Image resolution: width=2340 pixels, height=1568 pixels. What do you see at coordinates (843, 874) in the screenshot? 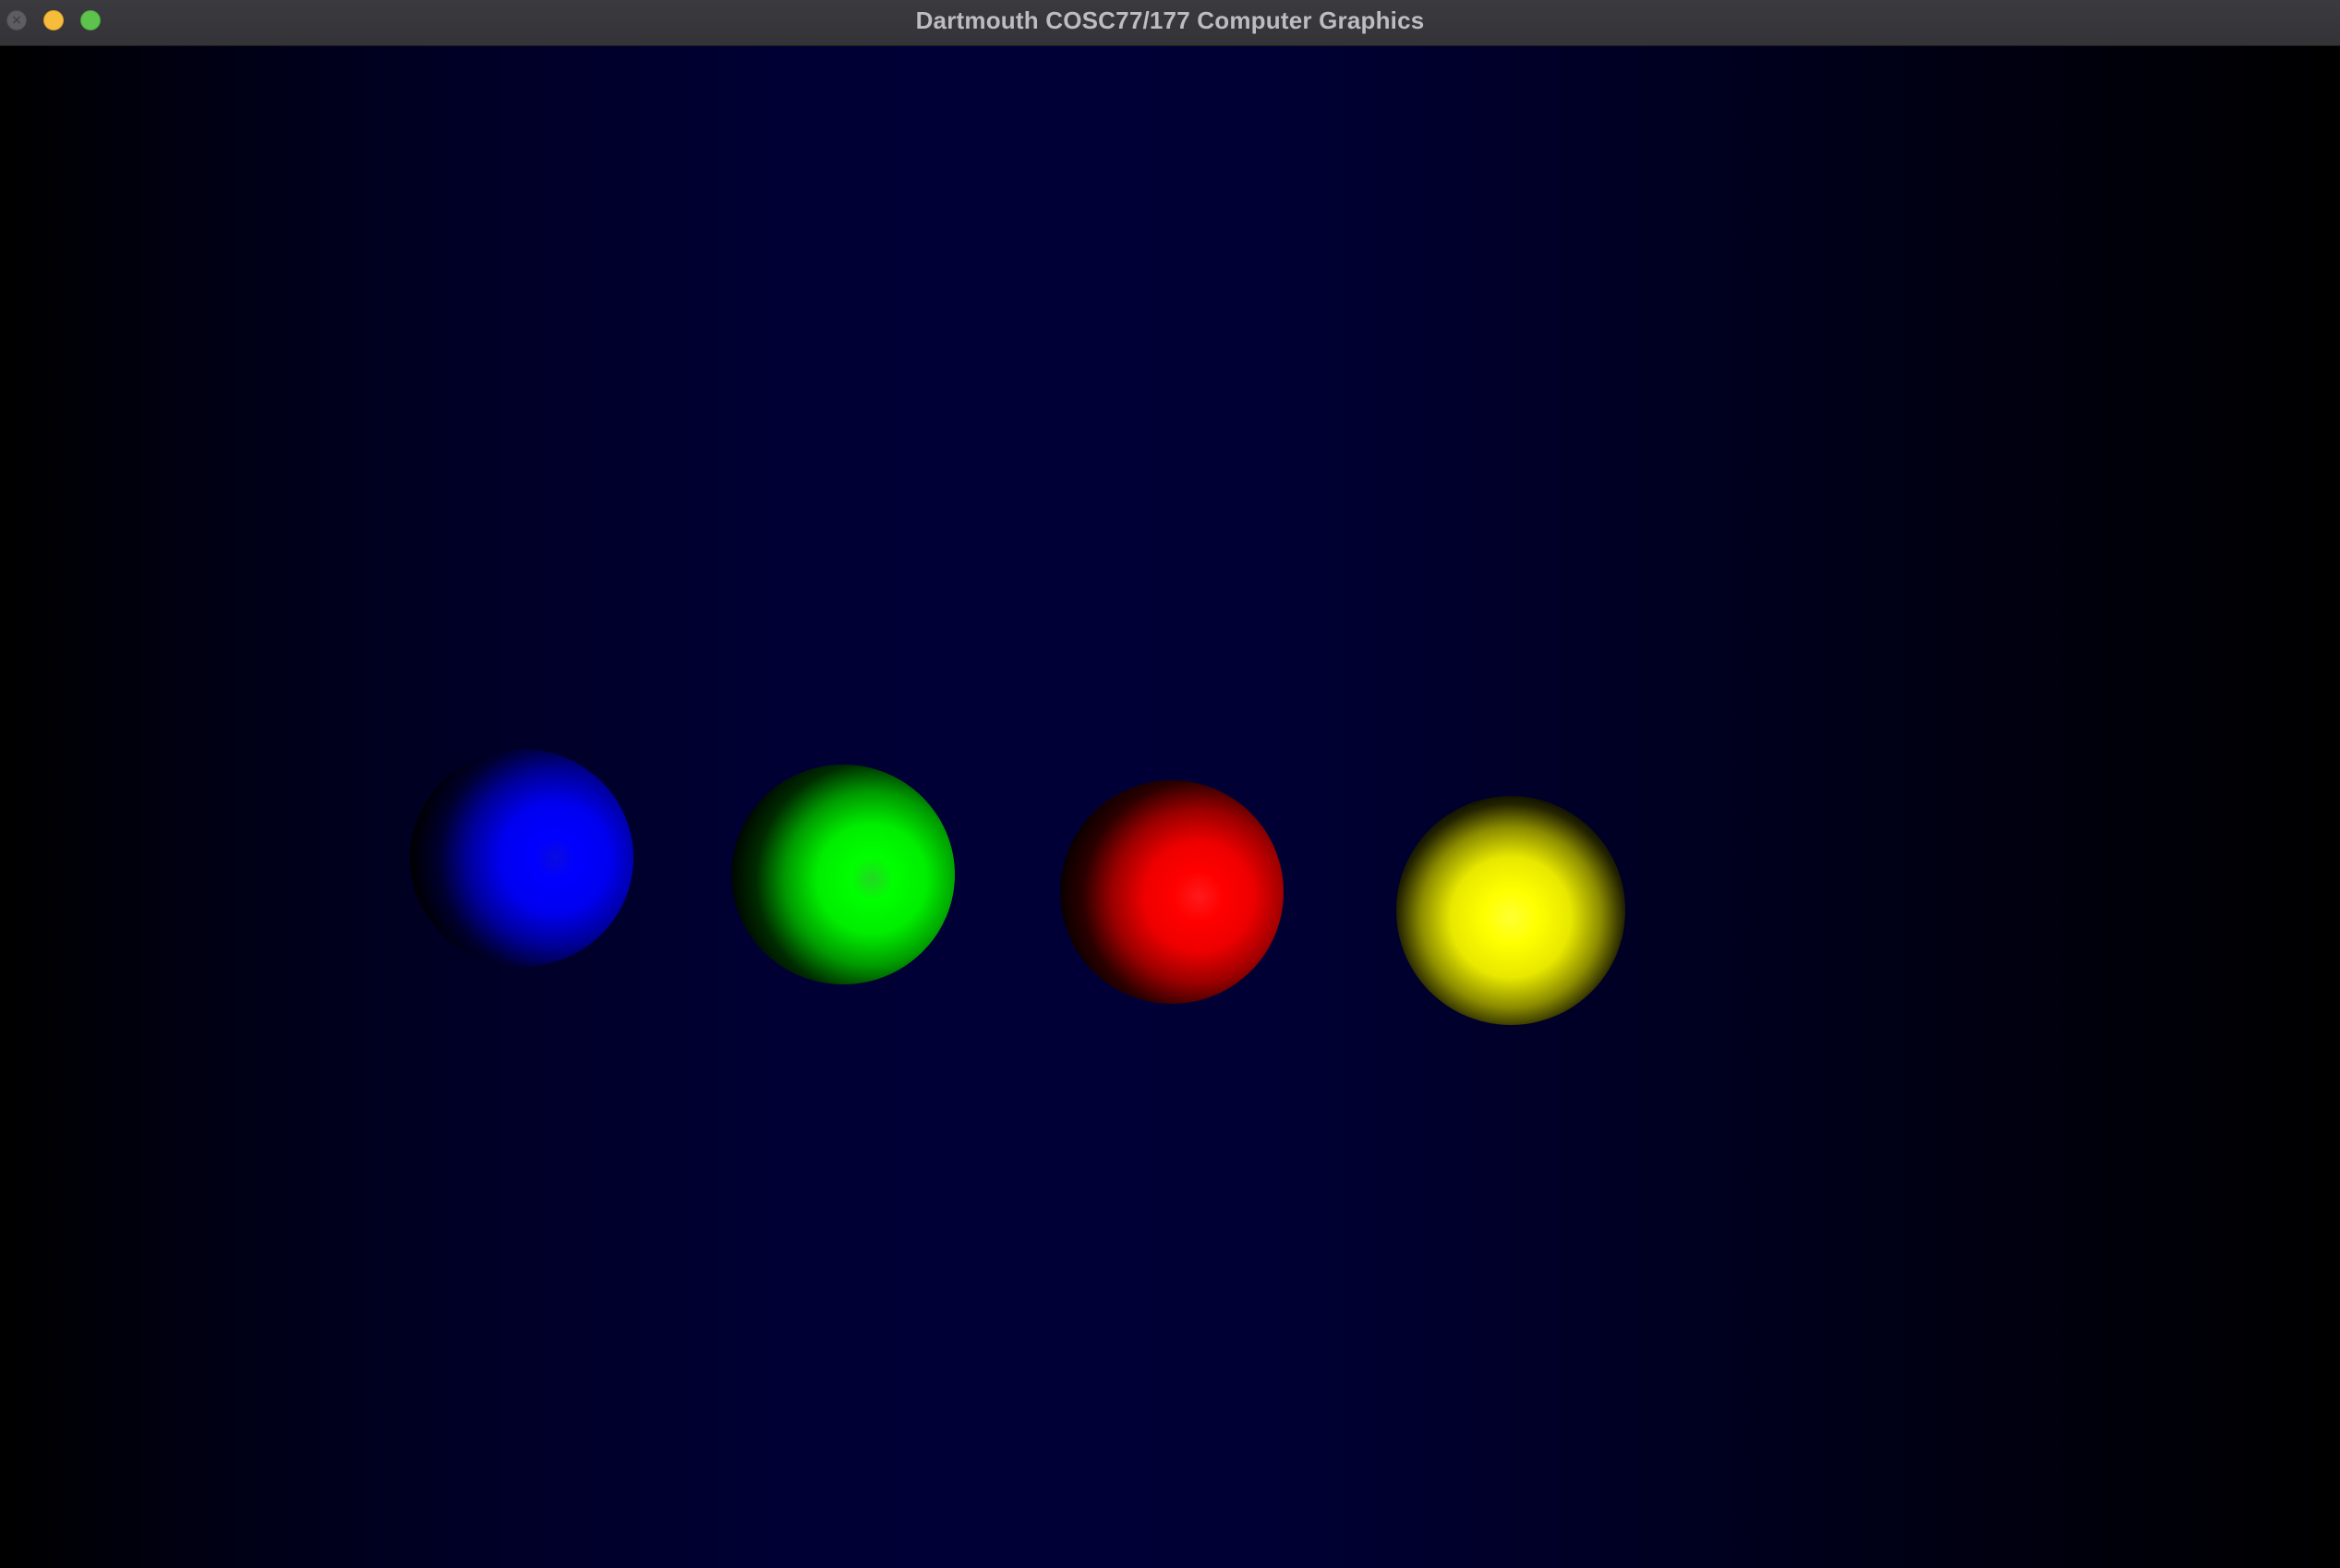
I see `green-sphere` at bounding box center [843, 874].